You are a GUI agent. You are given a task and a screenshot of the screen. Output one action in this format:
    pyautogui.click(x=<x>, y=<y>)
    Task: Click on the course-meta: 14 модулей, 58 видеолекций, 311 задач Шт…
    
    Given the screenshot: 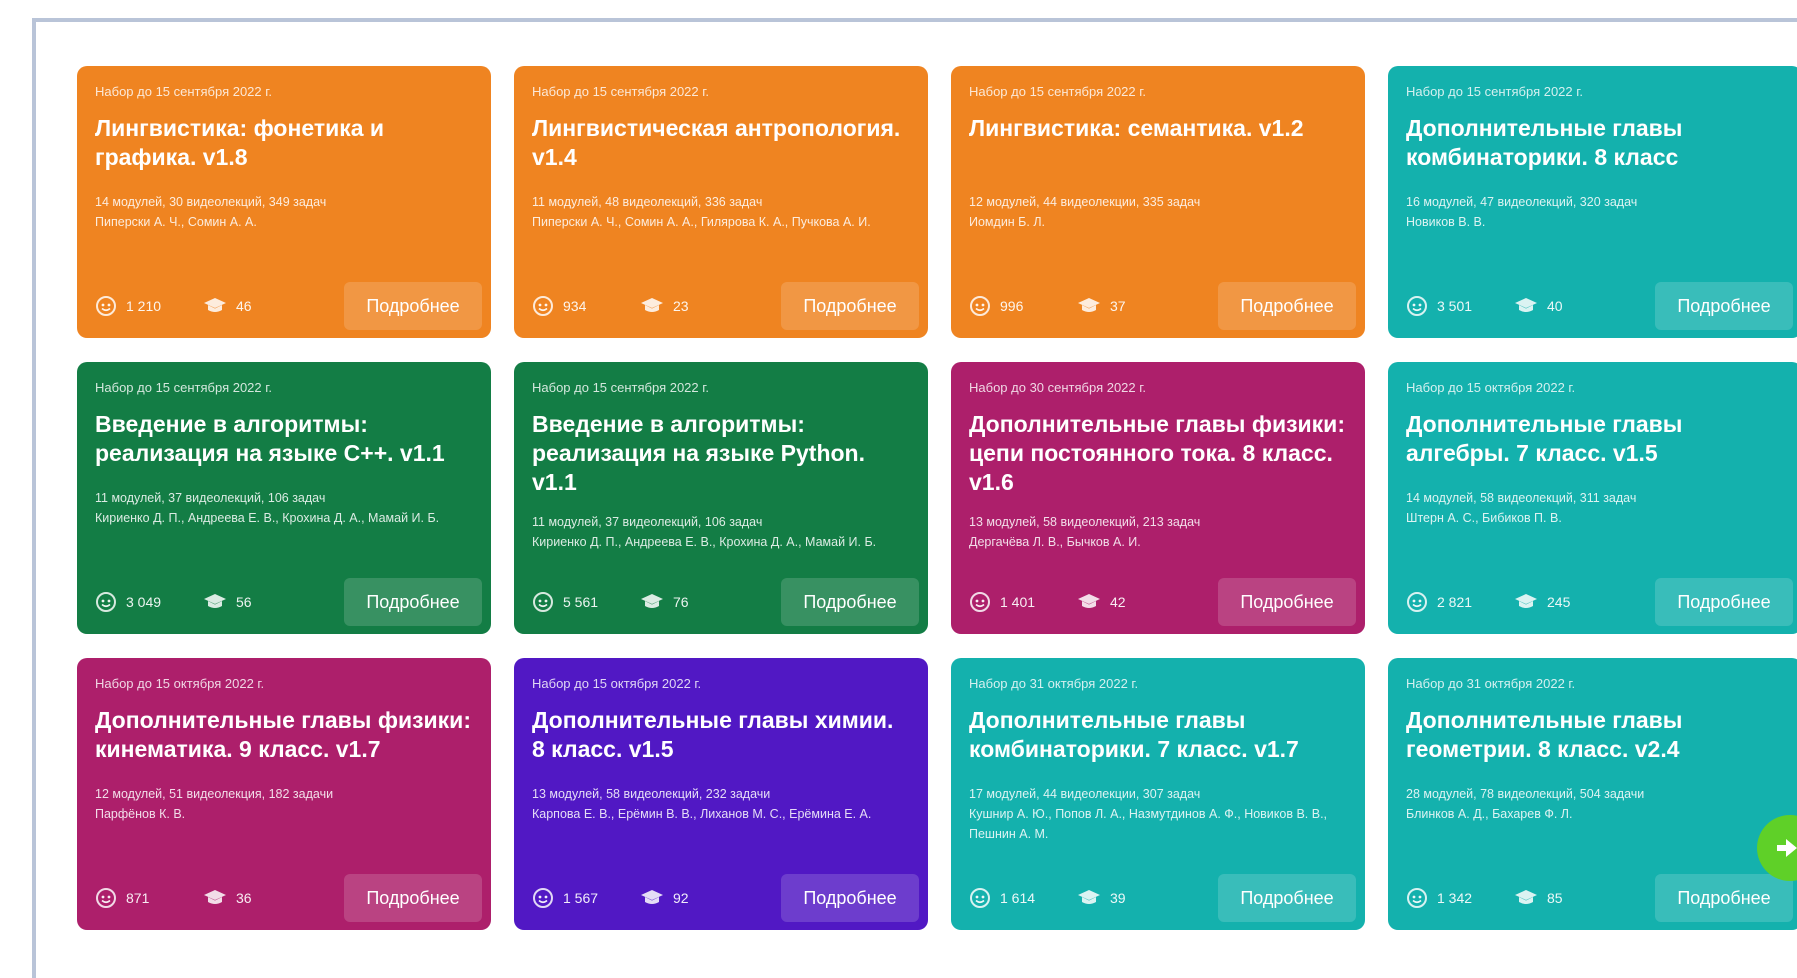 What is the action you would take?
    pyautogui.click(x=1599, y=508)
    